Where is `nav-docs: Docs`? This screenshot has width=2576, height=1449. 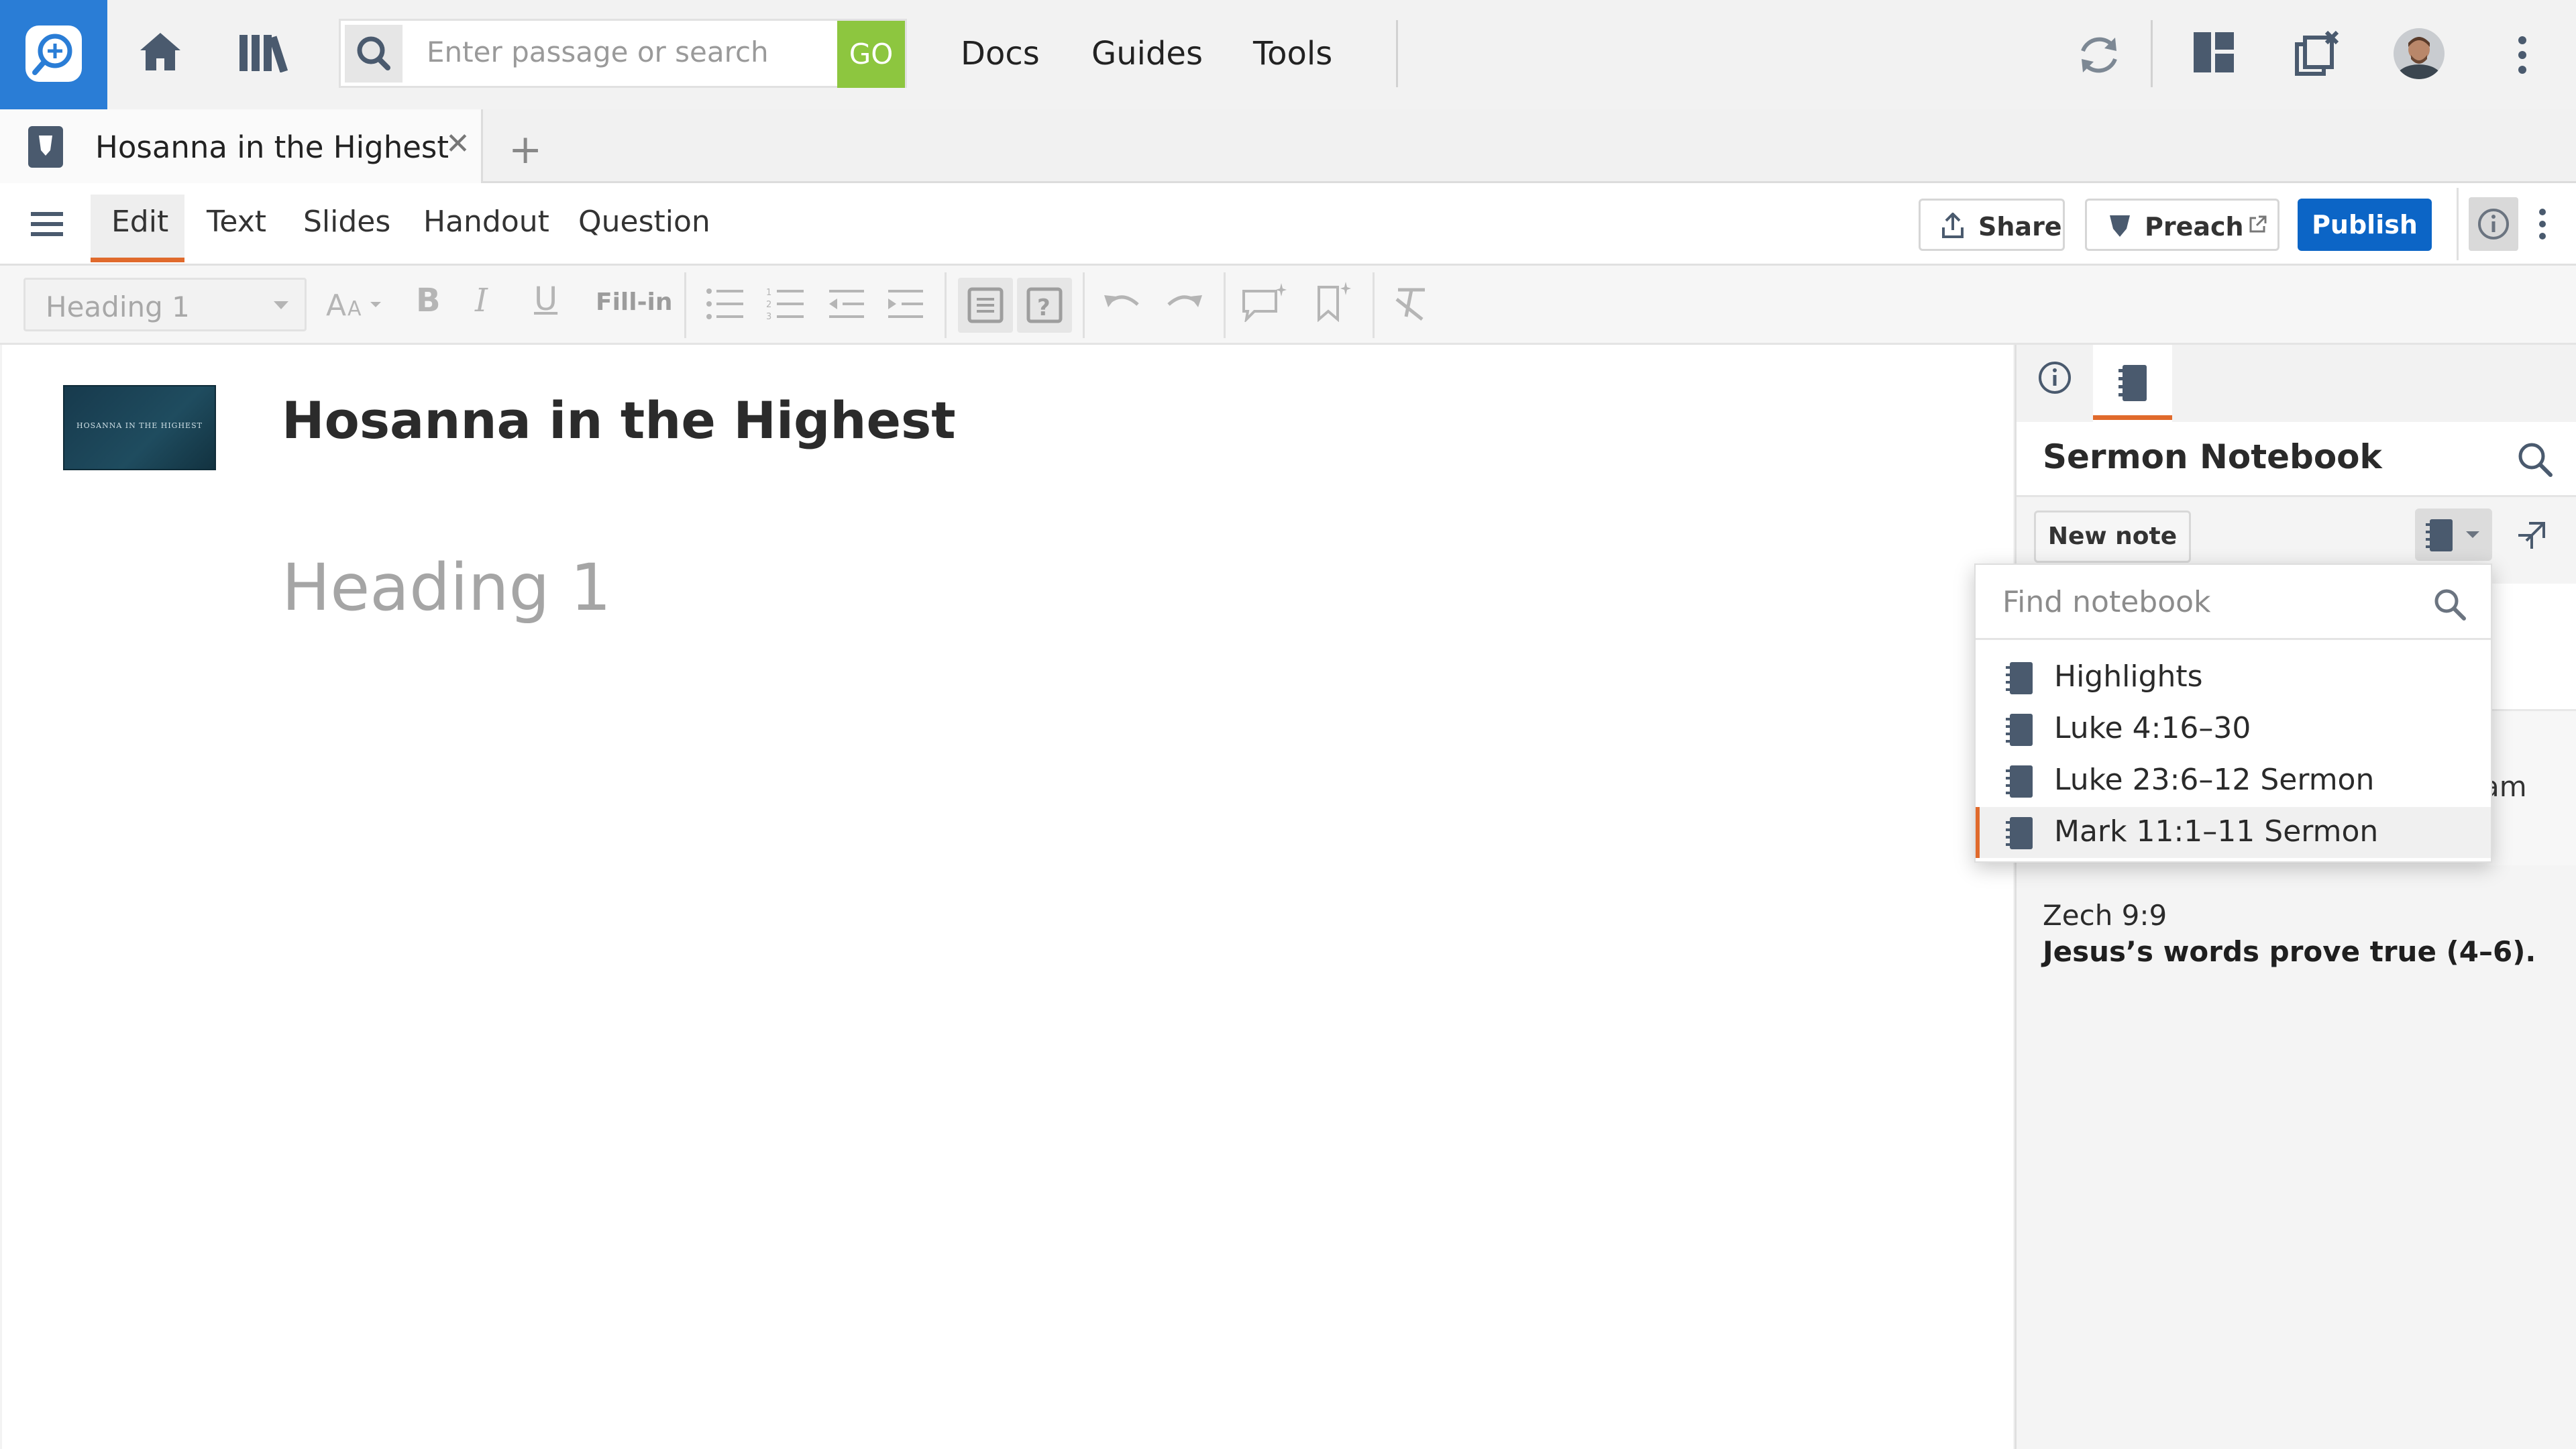
nav-docs: Docs is located at coordinates (1000, 53).